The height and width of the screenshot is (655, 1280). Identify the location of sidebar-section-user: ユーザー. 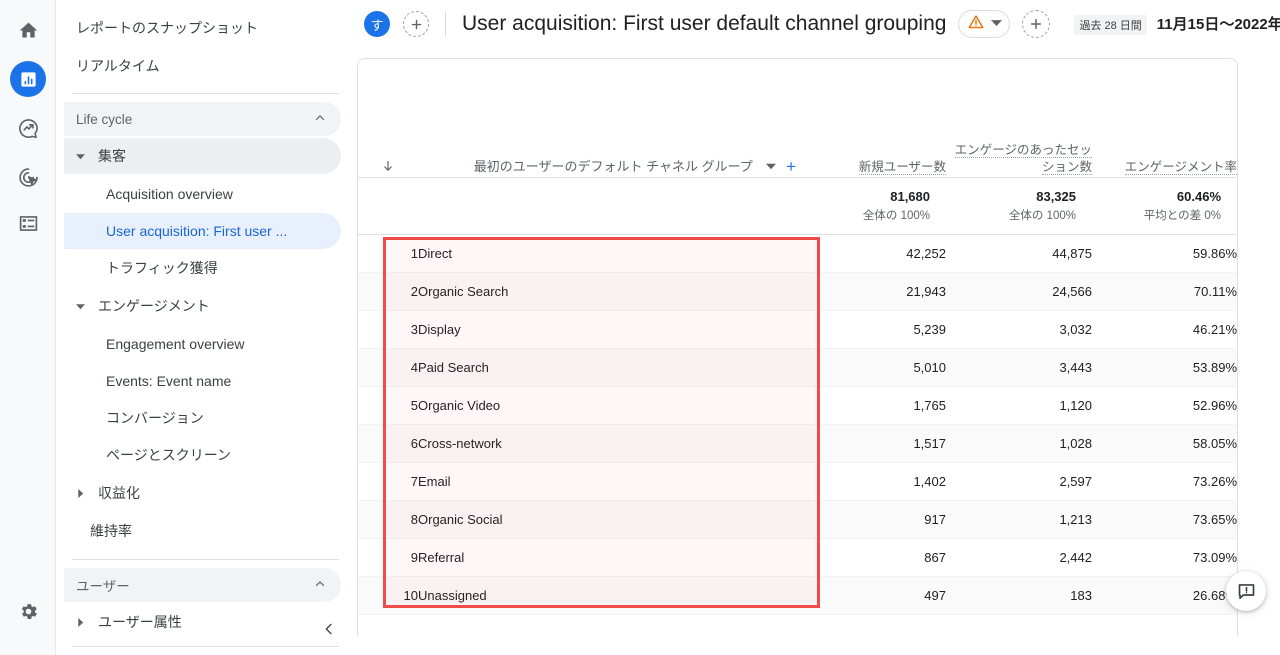
(202, 585).